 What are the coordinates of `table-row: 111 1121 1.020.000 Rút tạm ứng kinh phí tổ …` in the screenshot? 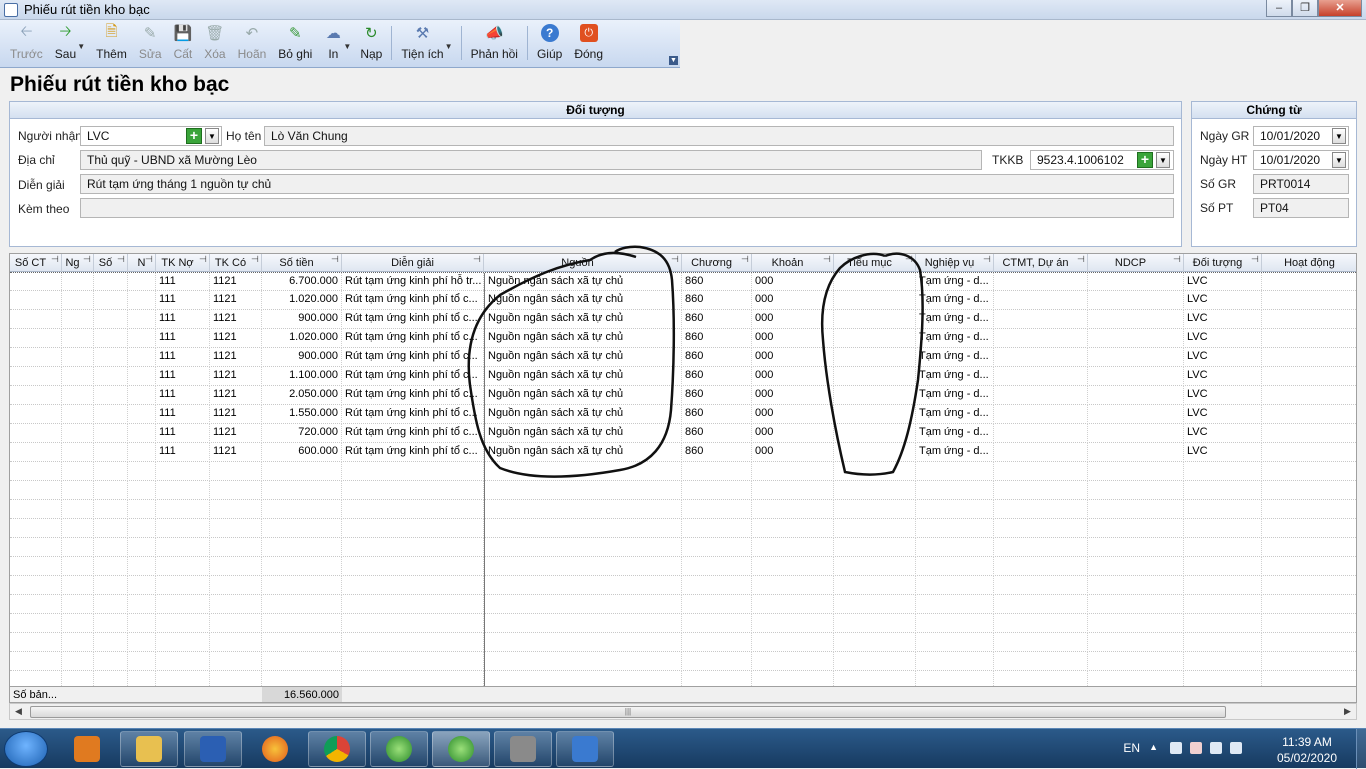 It's located at (683, 300).